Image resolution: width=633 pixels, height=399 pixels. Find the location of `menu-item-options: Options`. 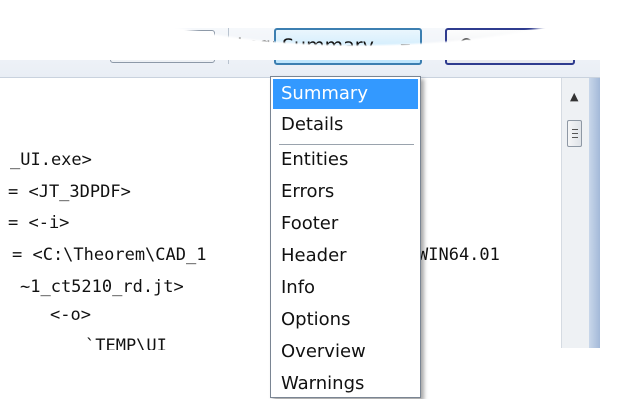

menu-item-options: Options is located at coordinates (345, 320).